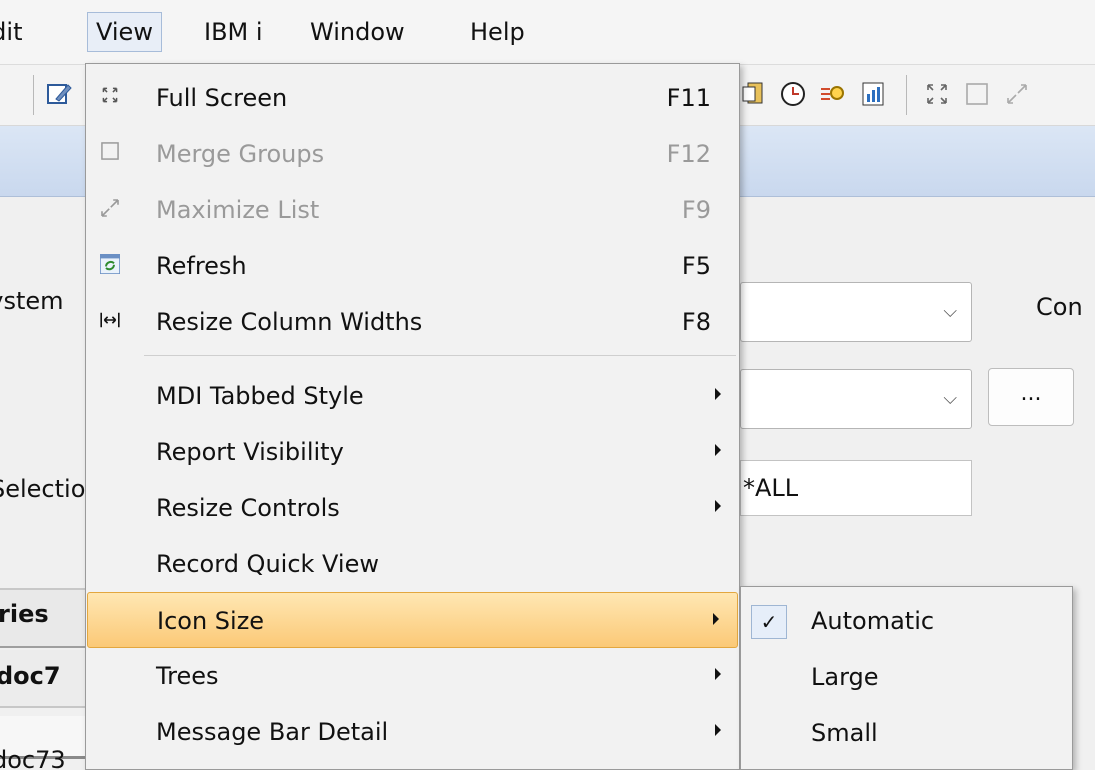  I want to click on menu-item-icon-size: Icon Size, so click(412, 620).